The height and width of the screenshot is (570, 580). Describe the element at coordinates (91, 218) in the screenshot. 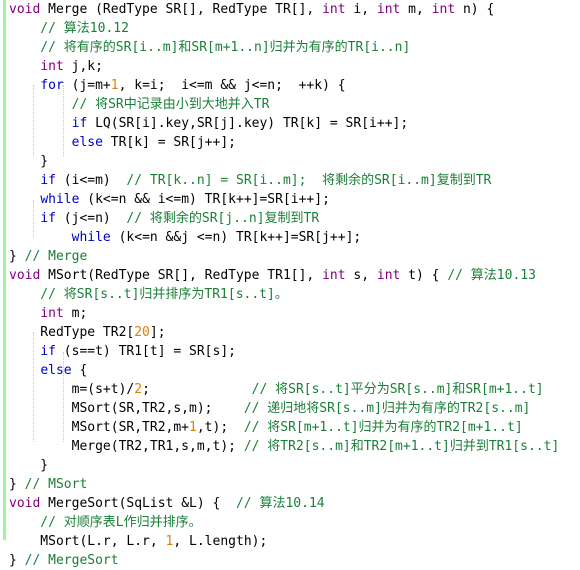

I see `code-token: (j<=n)` at that location.